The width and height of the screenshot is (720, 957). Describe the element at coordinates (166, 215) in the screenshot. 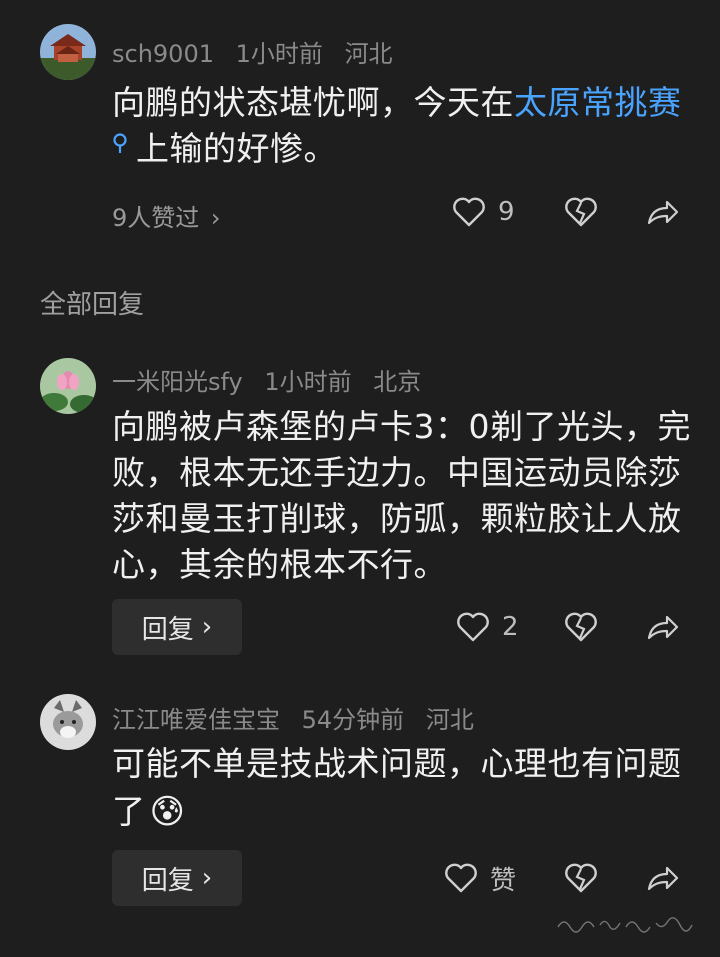

I see `likers-link: 9人赞过 ›` at that location.